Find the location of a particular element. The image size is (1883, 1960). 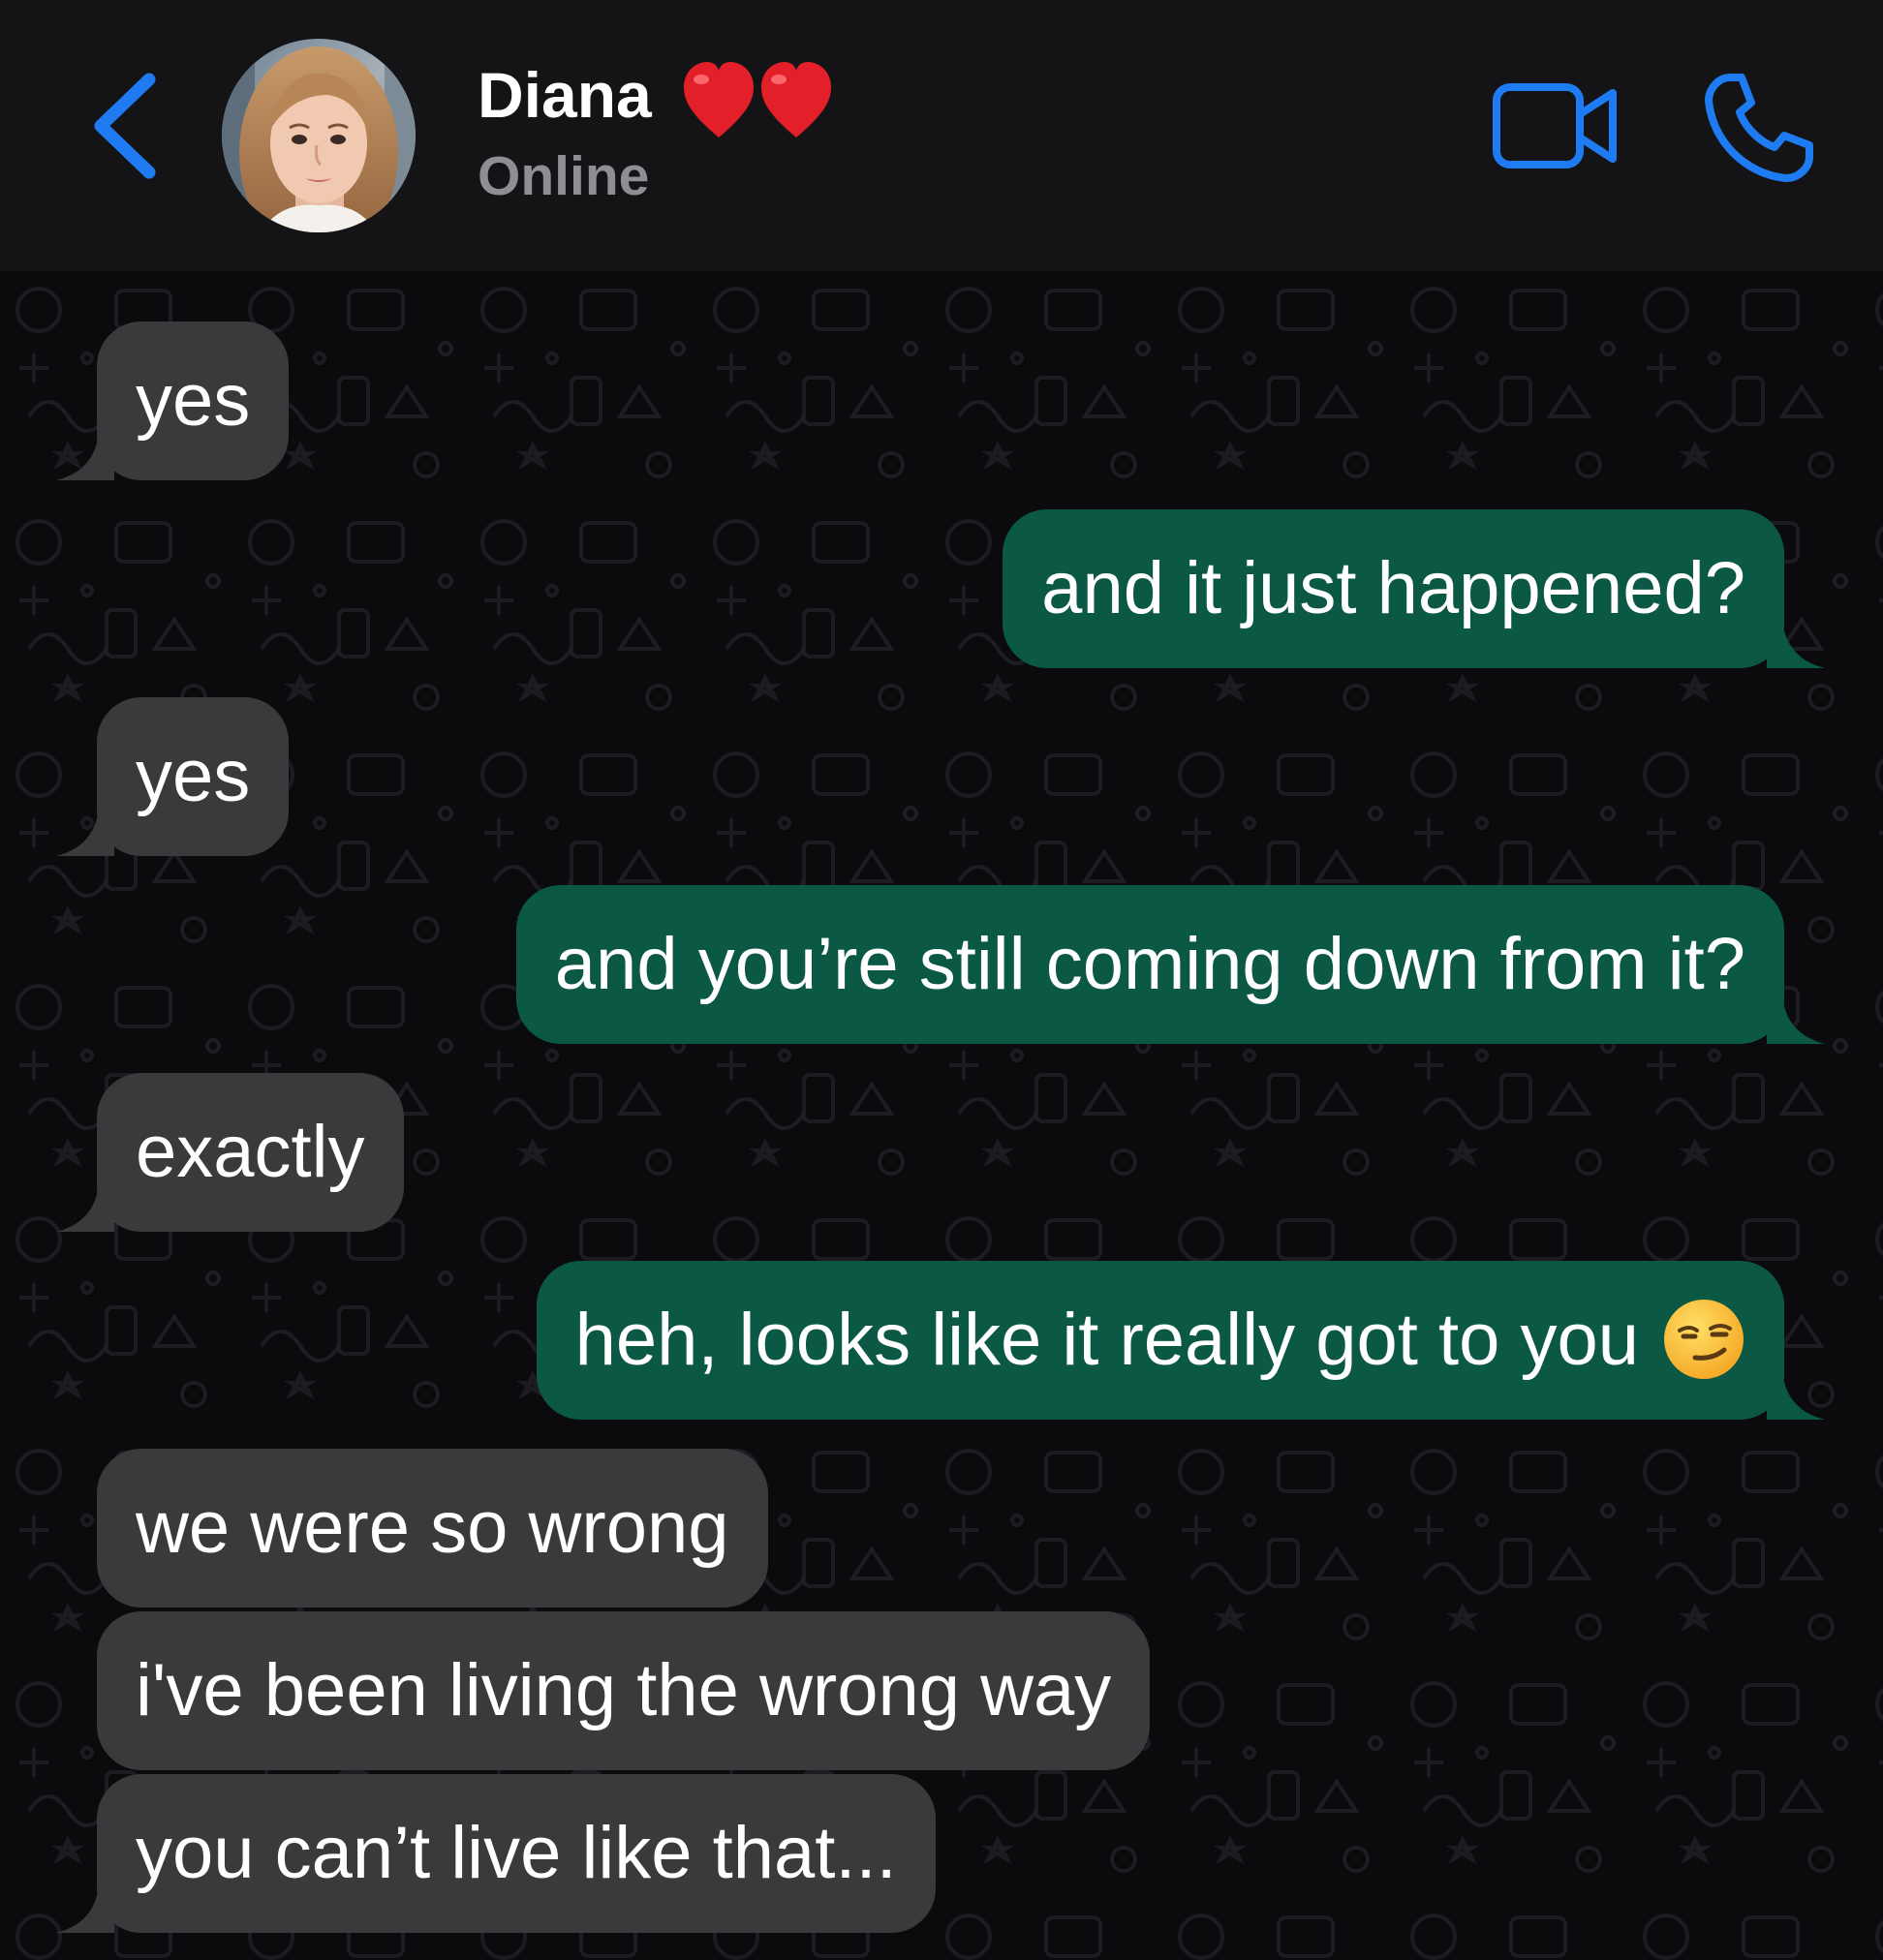

contact-name: Diana is located at coordinates (565, 95).